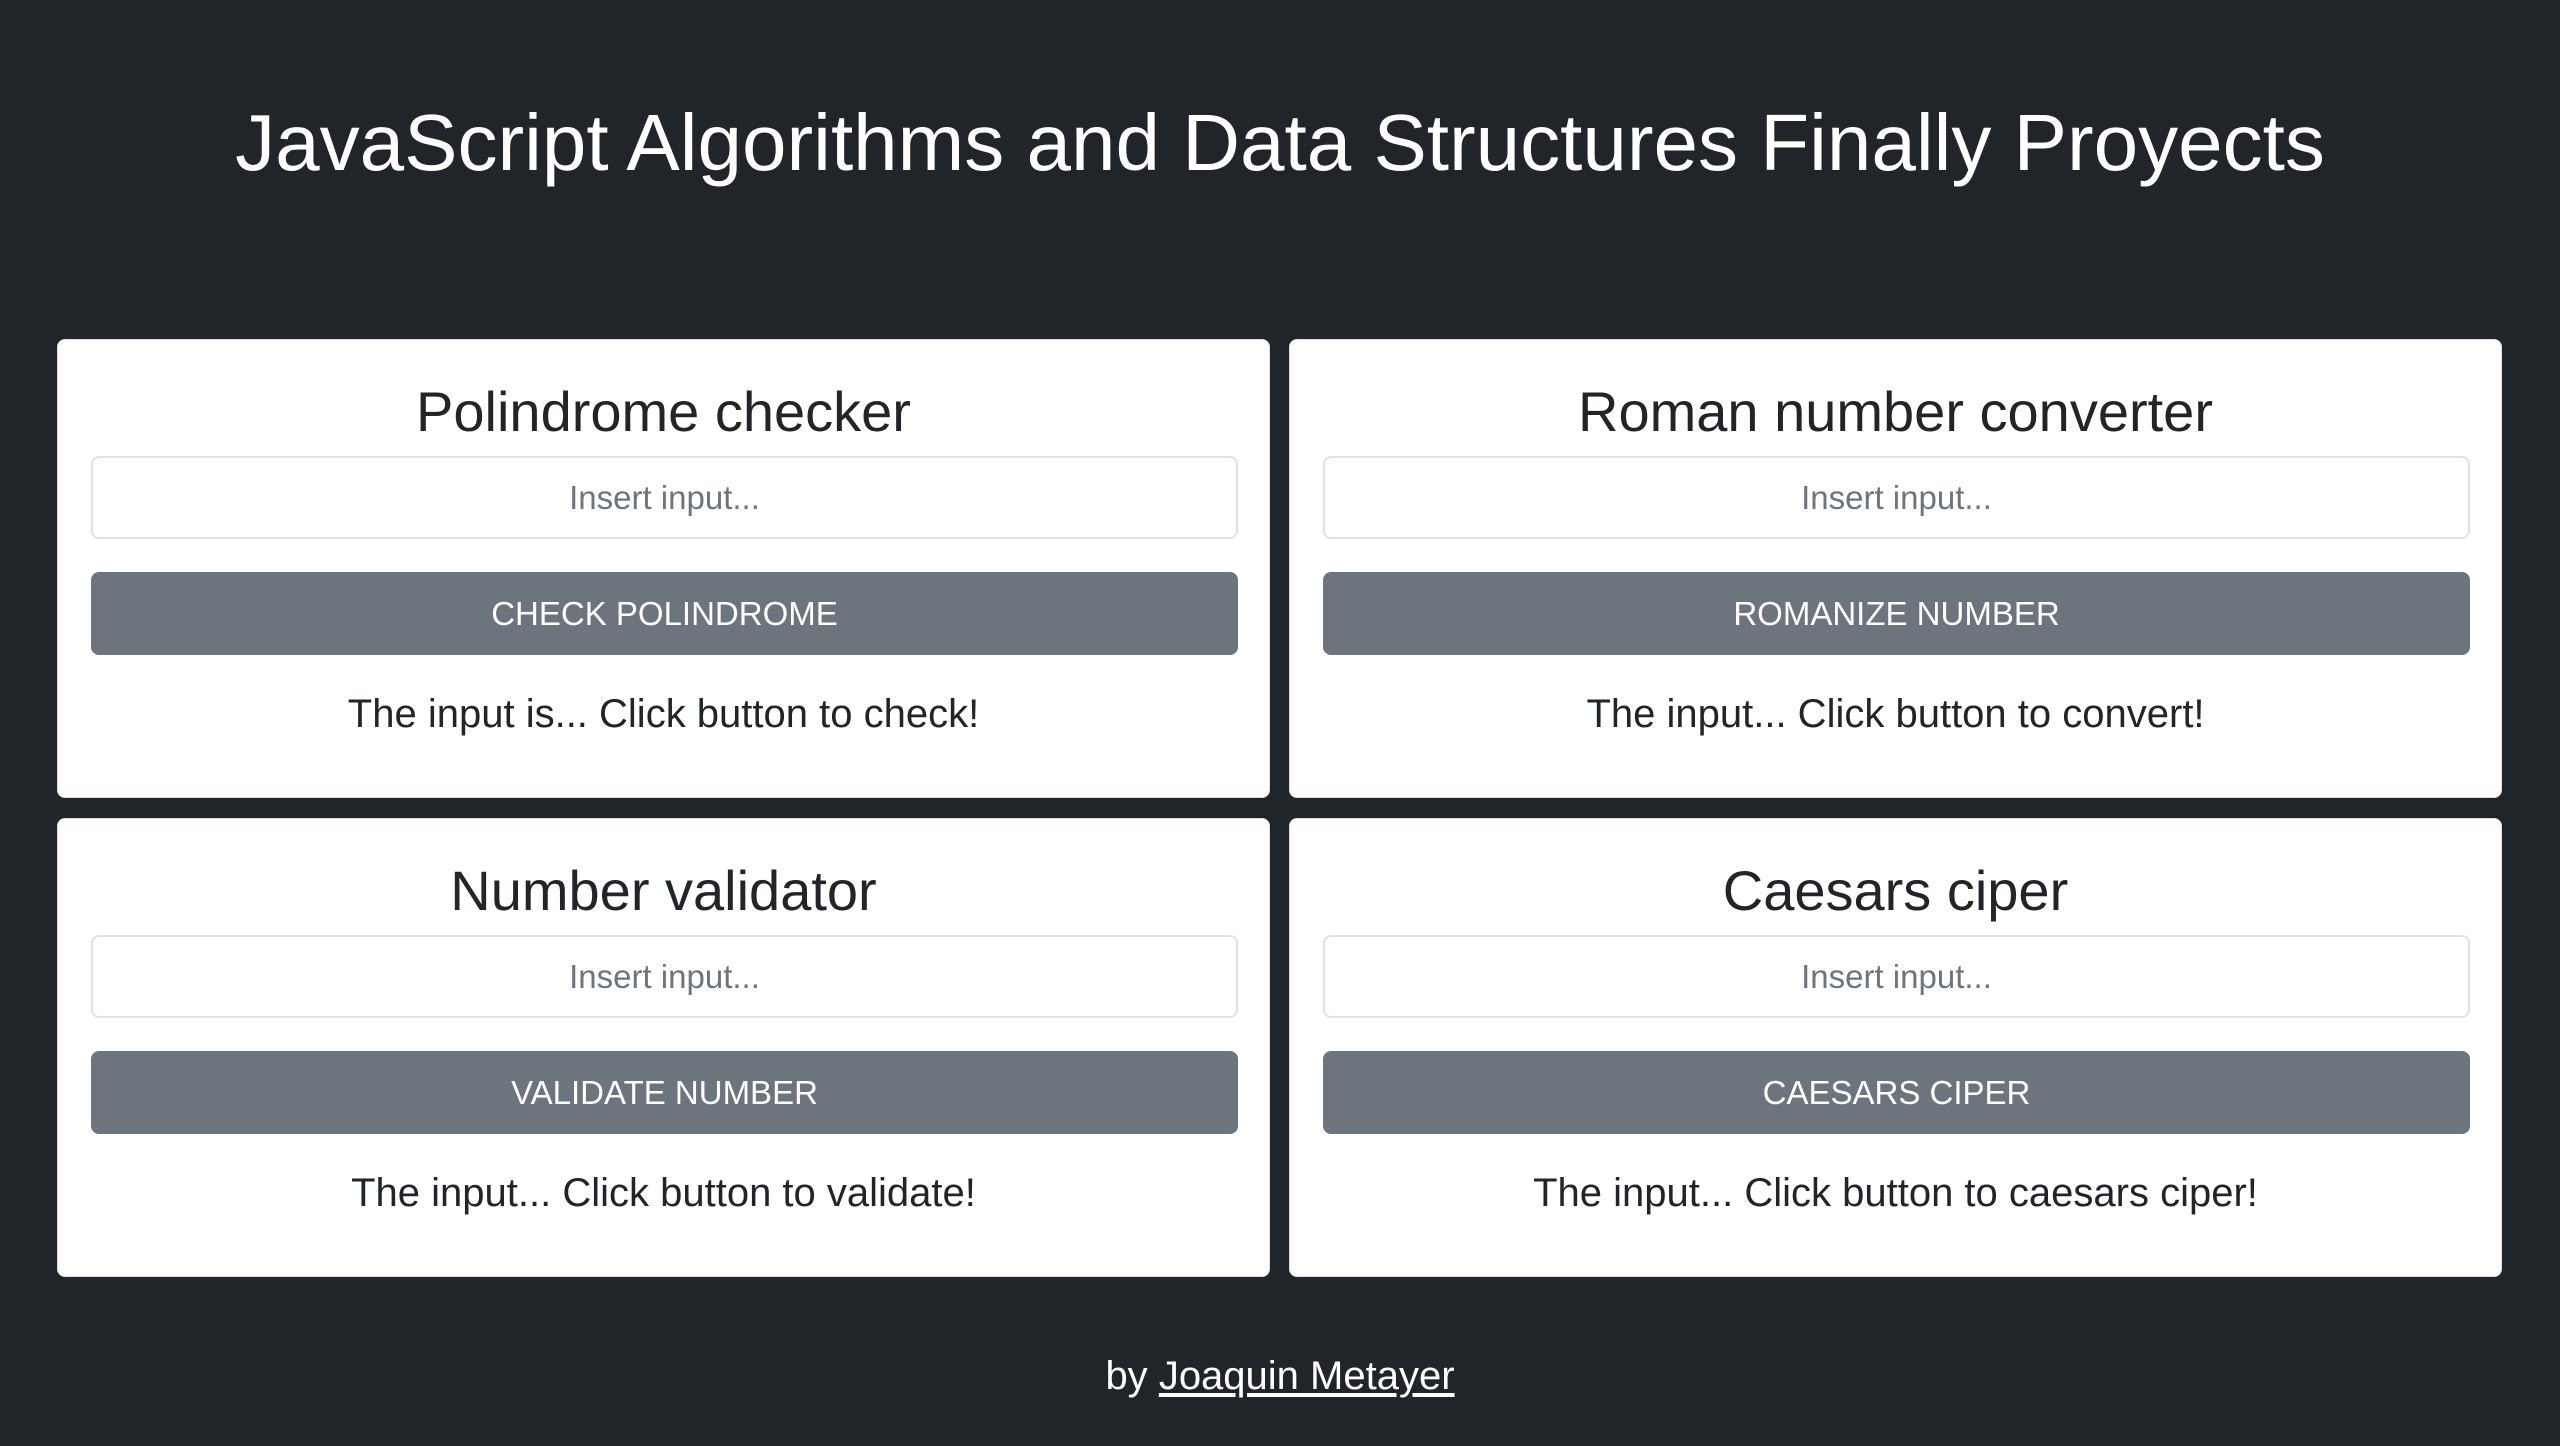 This screenshot has height=1446, width=2560. Describe the element at coordinates (1126, 1376) in the screenshot. I see `footer-prefix: by` at that location.